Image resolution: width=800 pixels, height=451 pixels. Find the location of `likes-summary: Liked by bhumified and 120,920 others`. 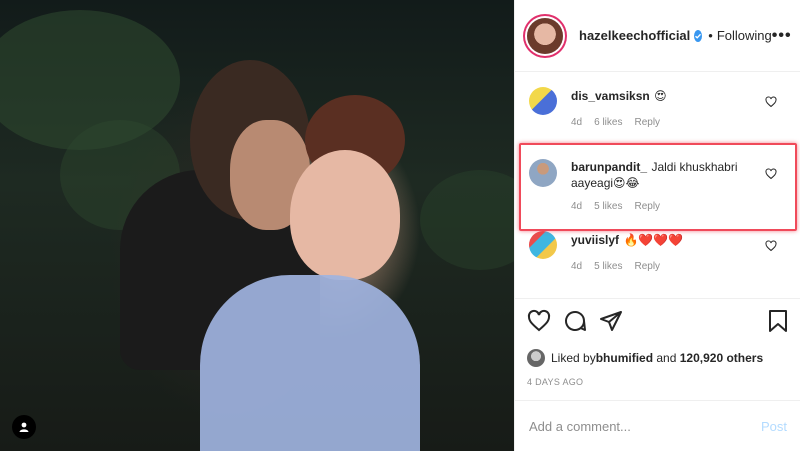

likes-summary: Liked by bhumified and 120,920 others is located at coordinates (658, 358).